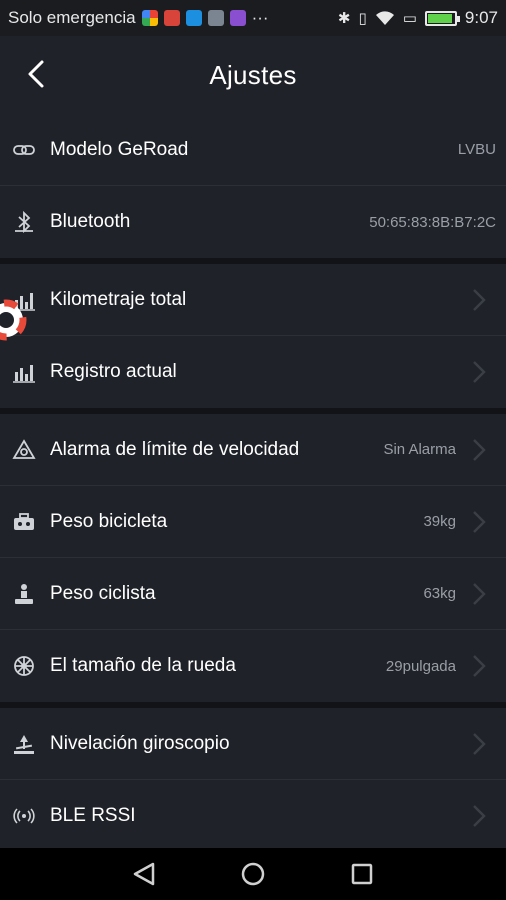  Describe the element at coordinates (481, 17) in the screenshot. I see `clock-text: 9:07` at that location.